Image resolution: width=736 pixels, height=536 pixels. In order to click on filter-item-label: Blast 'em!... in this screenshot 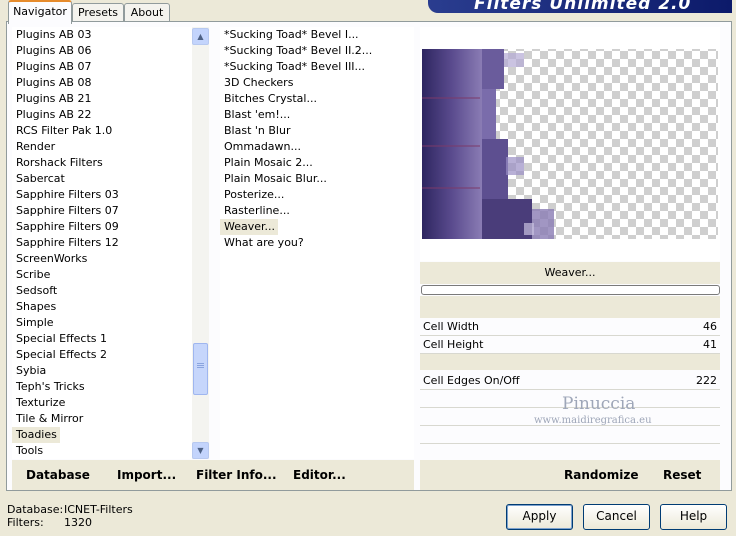, I will do `click(257, 114)`.